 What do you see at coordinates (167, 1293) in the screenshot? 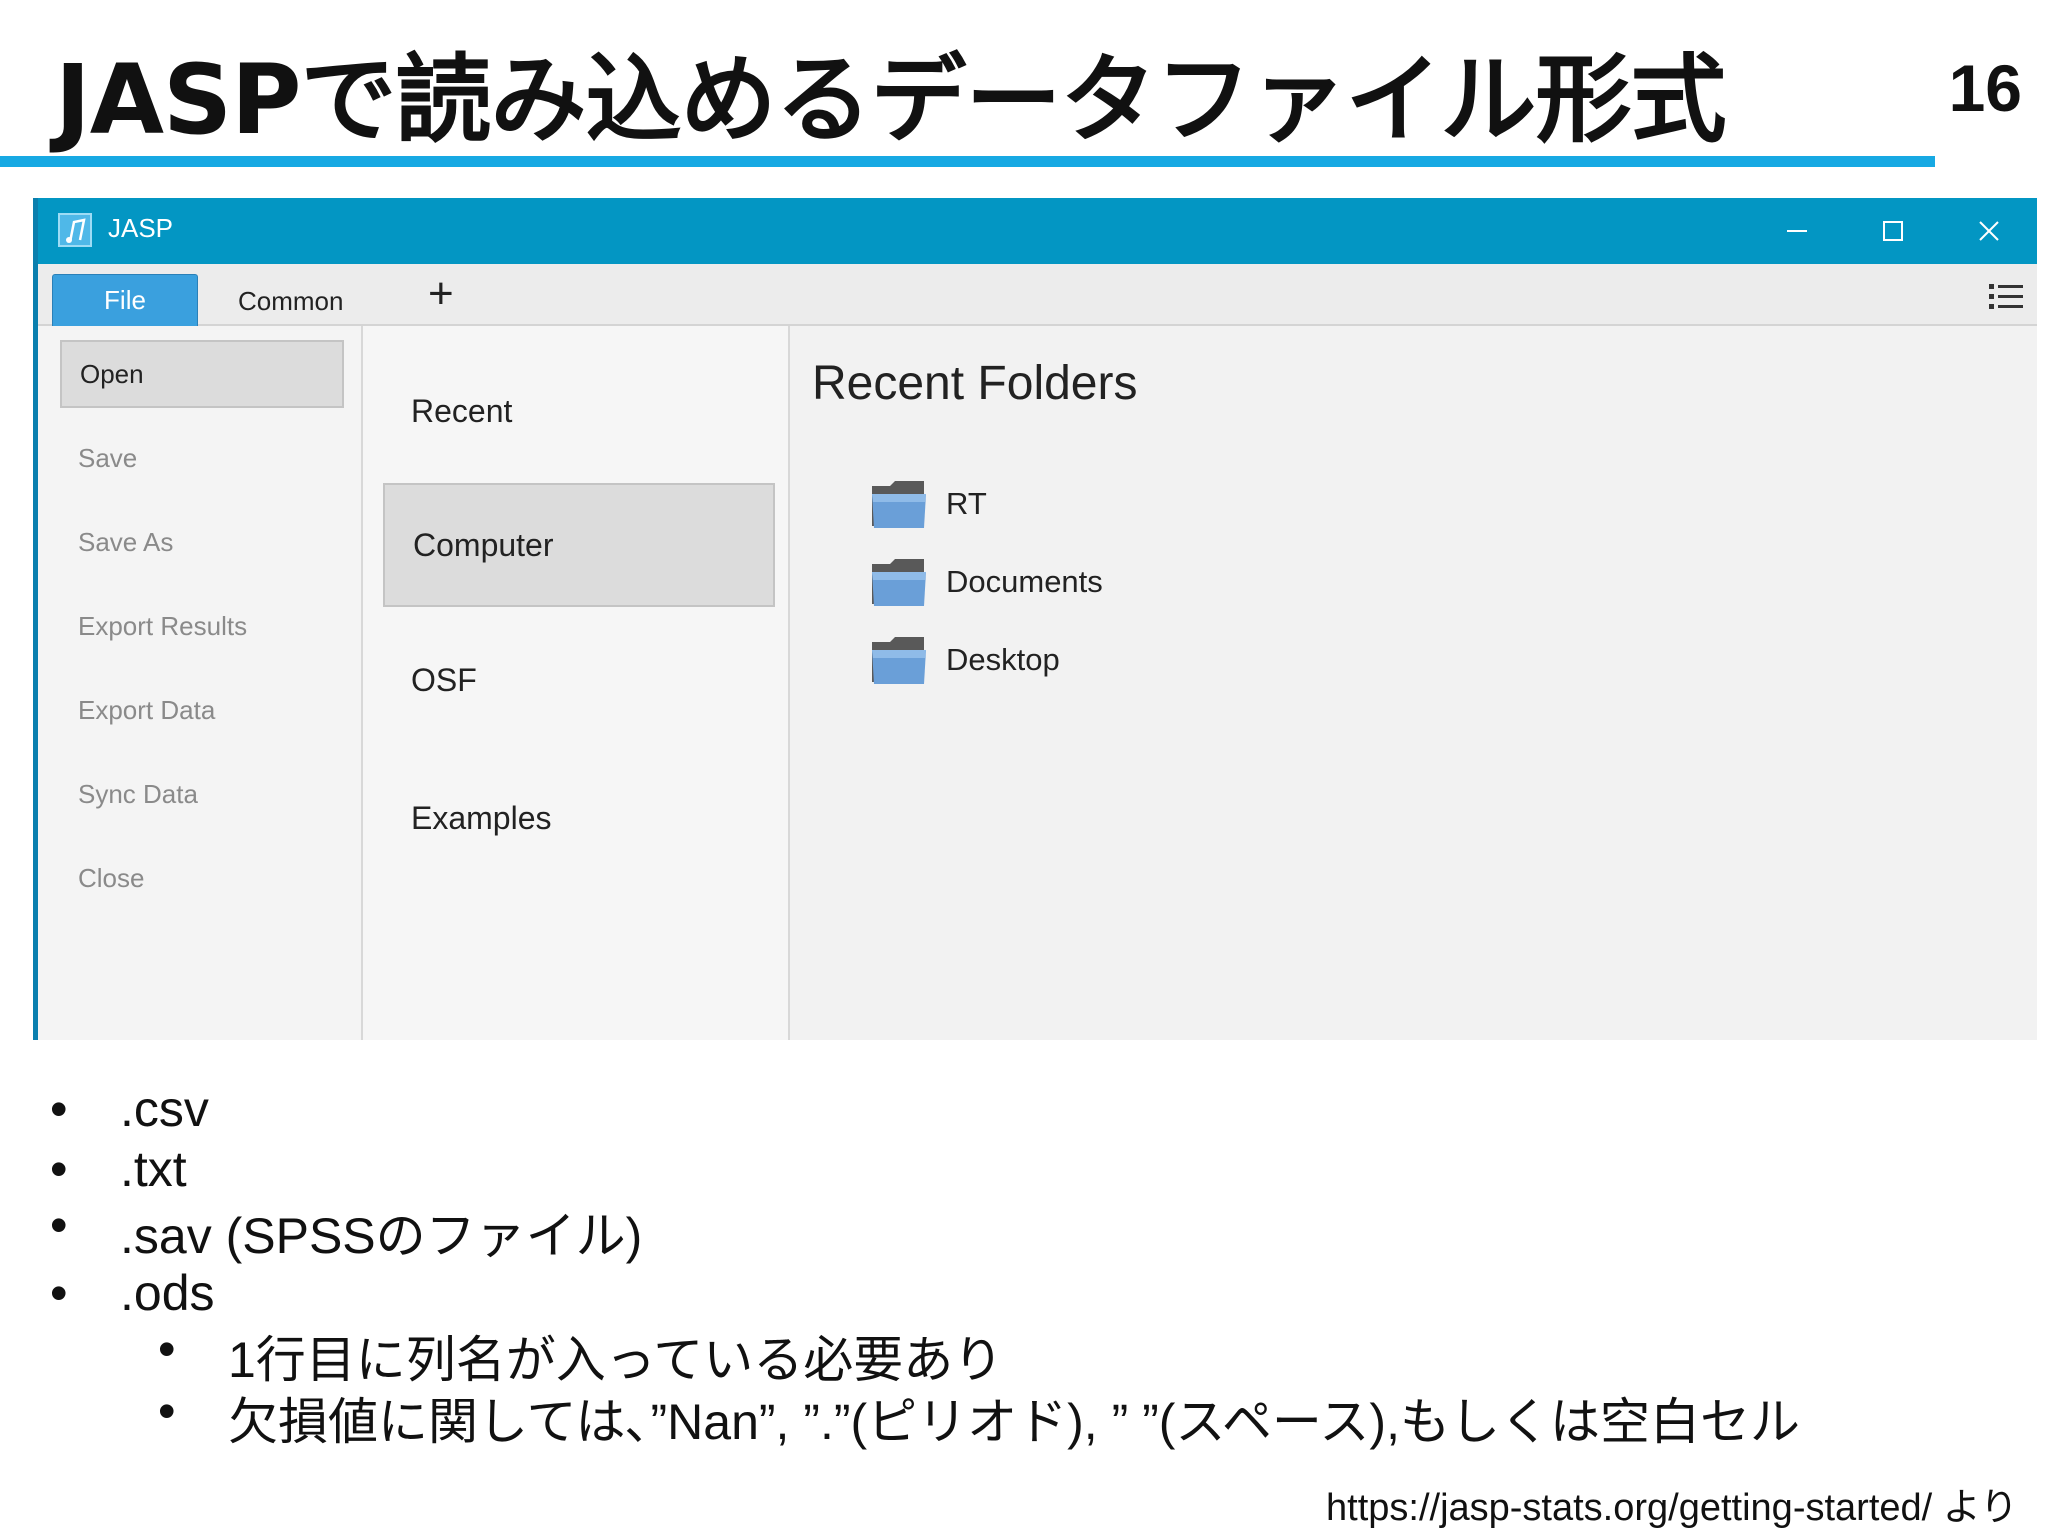
I see `format-ods: .ods` at bounding box center [167, 1293].